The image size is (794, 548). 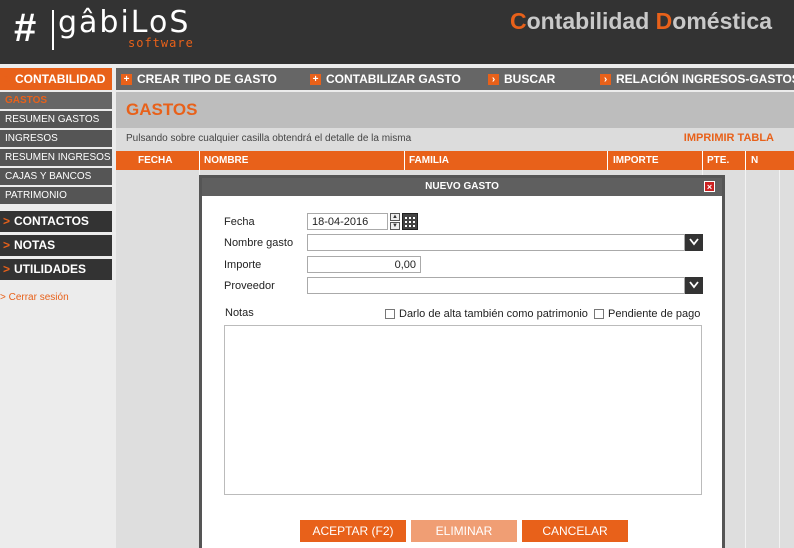 I want to click on sidebar-section-notas: > NOTAS, so click(x=56, y=245).